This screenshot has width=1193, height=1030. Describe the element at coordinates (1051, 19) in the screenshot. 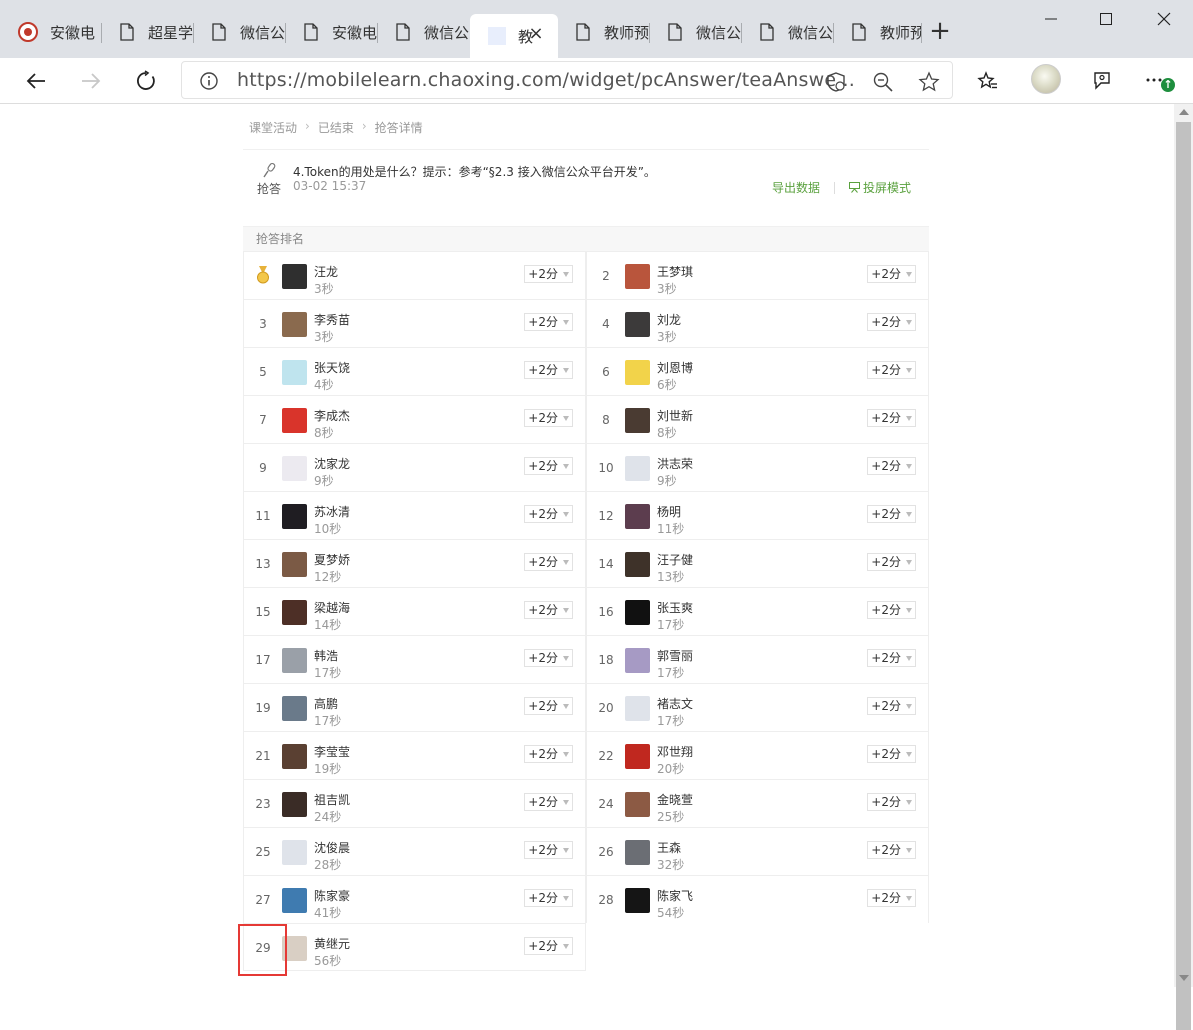

I see `minimize-button` at that location.